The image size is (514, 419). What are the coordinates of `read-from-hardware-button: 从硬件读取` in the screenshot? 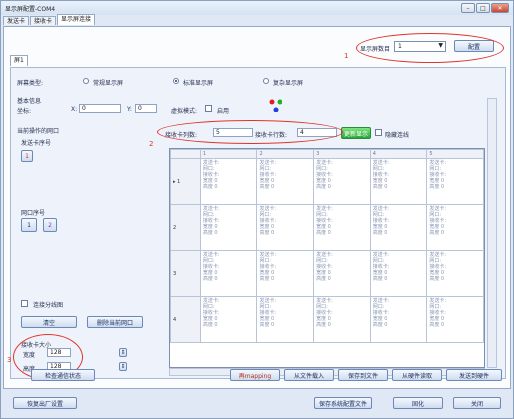 It's located at (417, 375).